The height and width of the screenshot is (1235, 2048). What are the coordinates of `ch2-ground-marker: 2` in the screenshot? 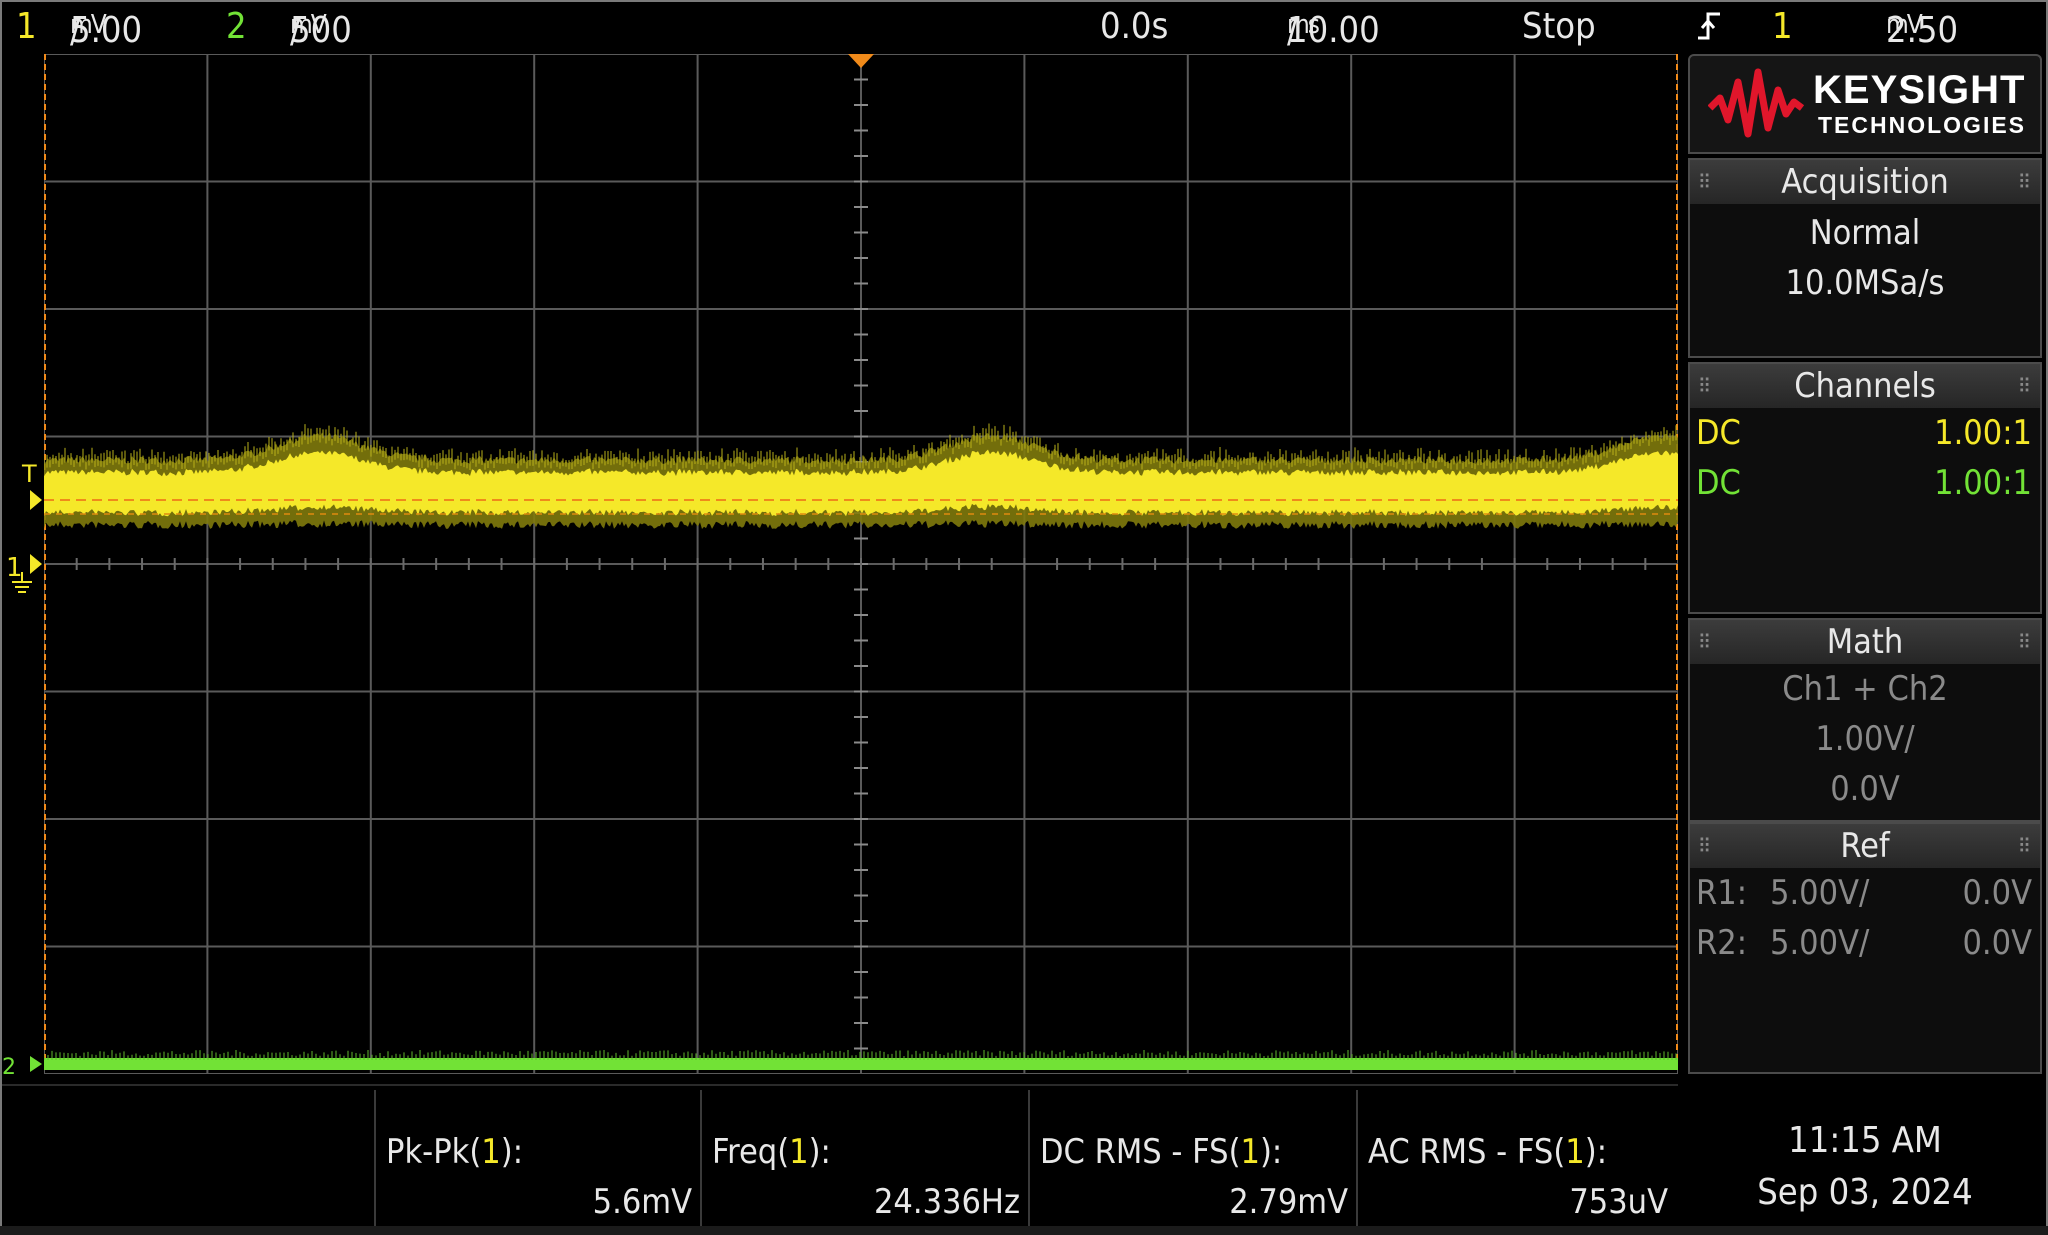 It's located at (9, 1067).